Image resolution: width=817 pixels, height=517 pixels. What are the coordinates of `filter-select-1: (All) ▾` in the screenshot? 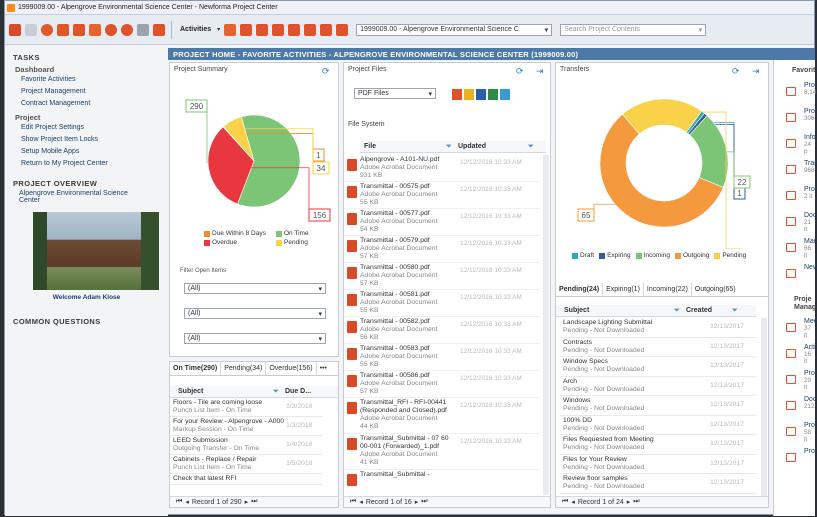 It's located at (255, 288).